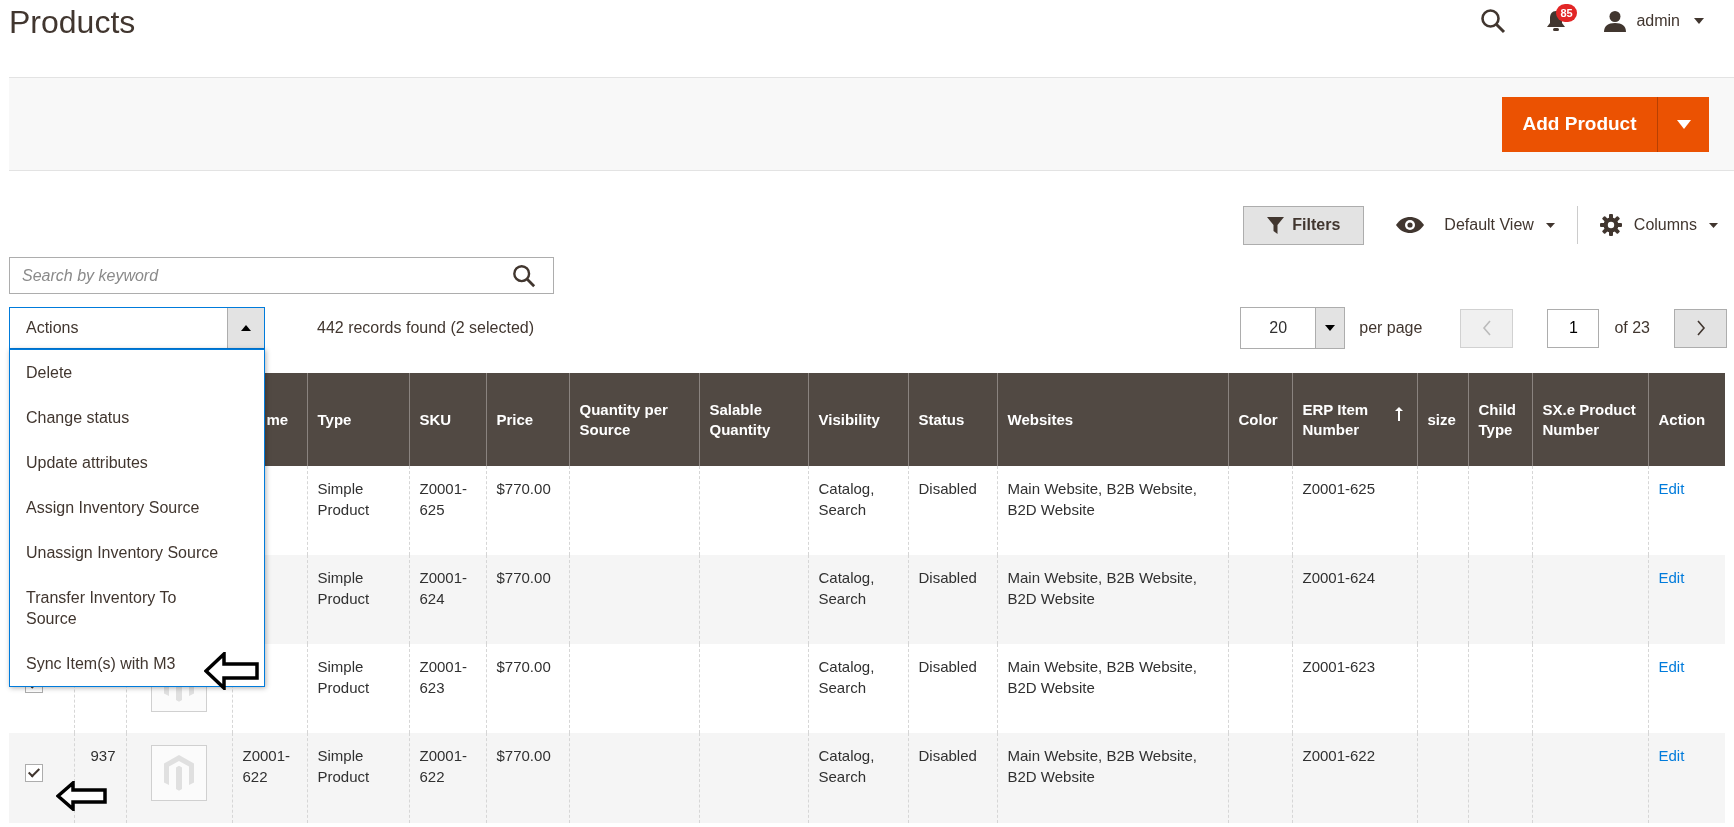 The image size is (1734, 827). Describe the element at coordinates (1500, 419) in the screenshot. I see `column-header: Child Type` at that location.